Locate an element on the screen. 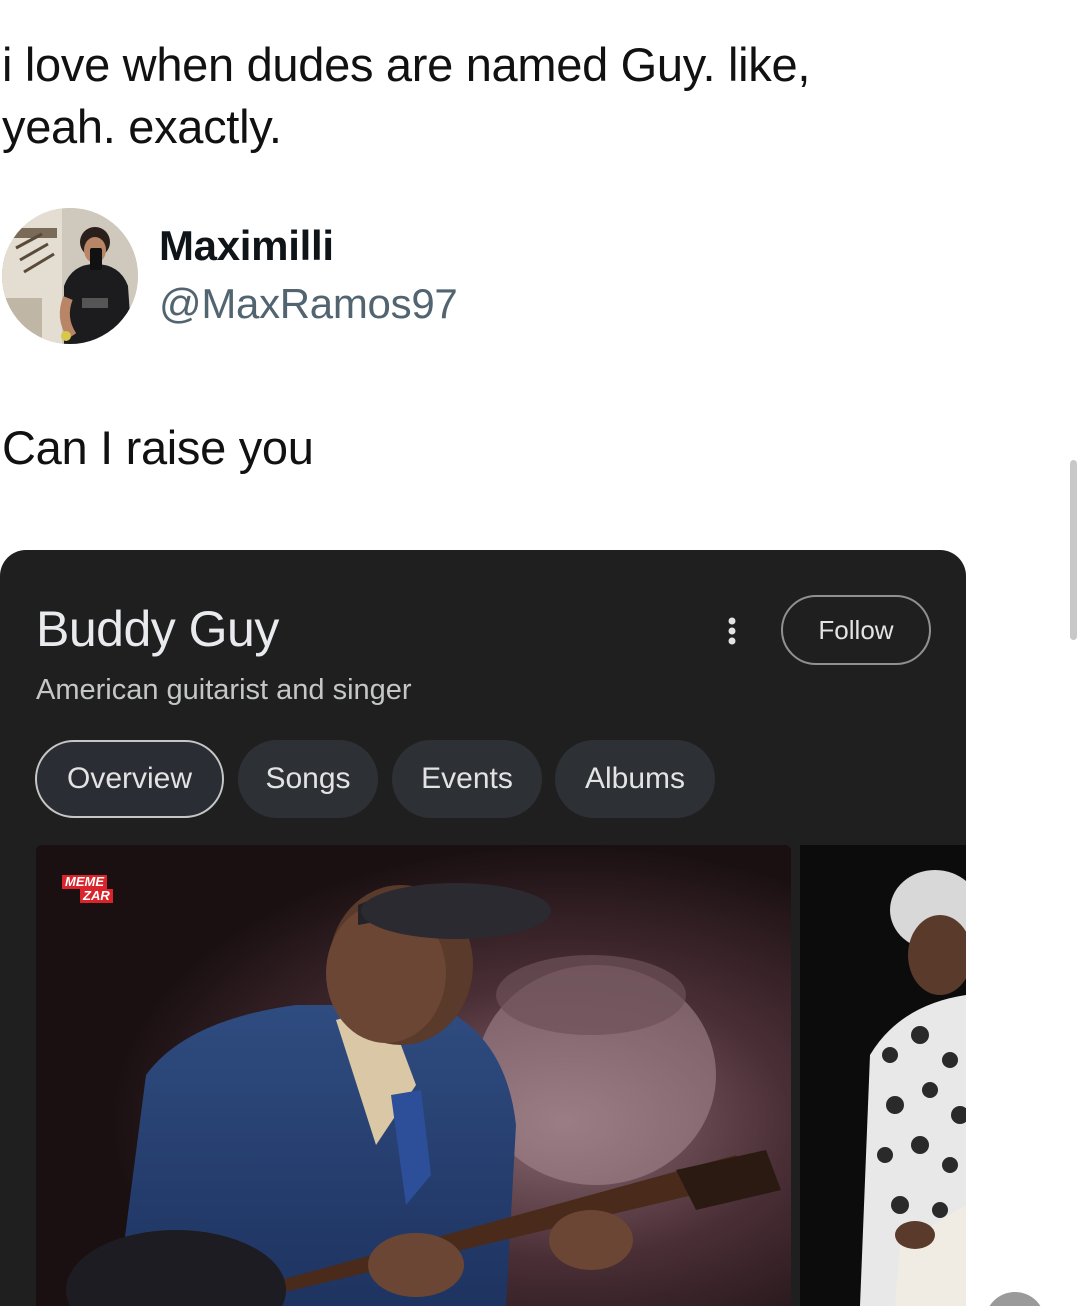 The width and height of the screenshot is (1080, 1306). tweet-text-line-2: yeah. exactly. is located at coordinates (142, 126).